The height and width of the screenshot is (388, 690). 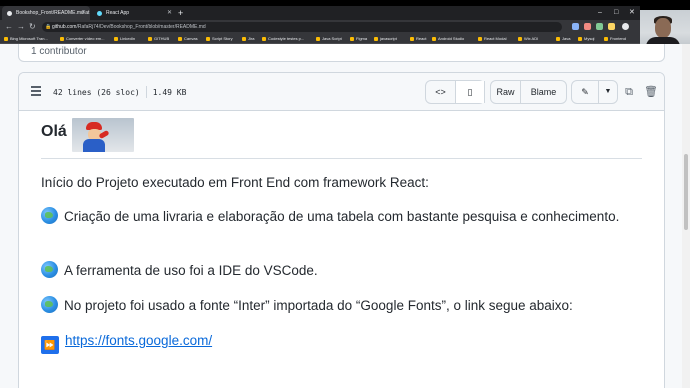 What do you see at coordinates (440, 92) in the screenshot?
I see `code-view-icon: <>` at bounding box center [440, 92].